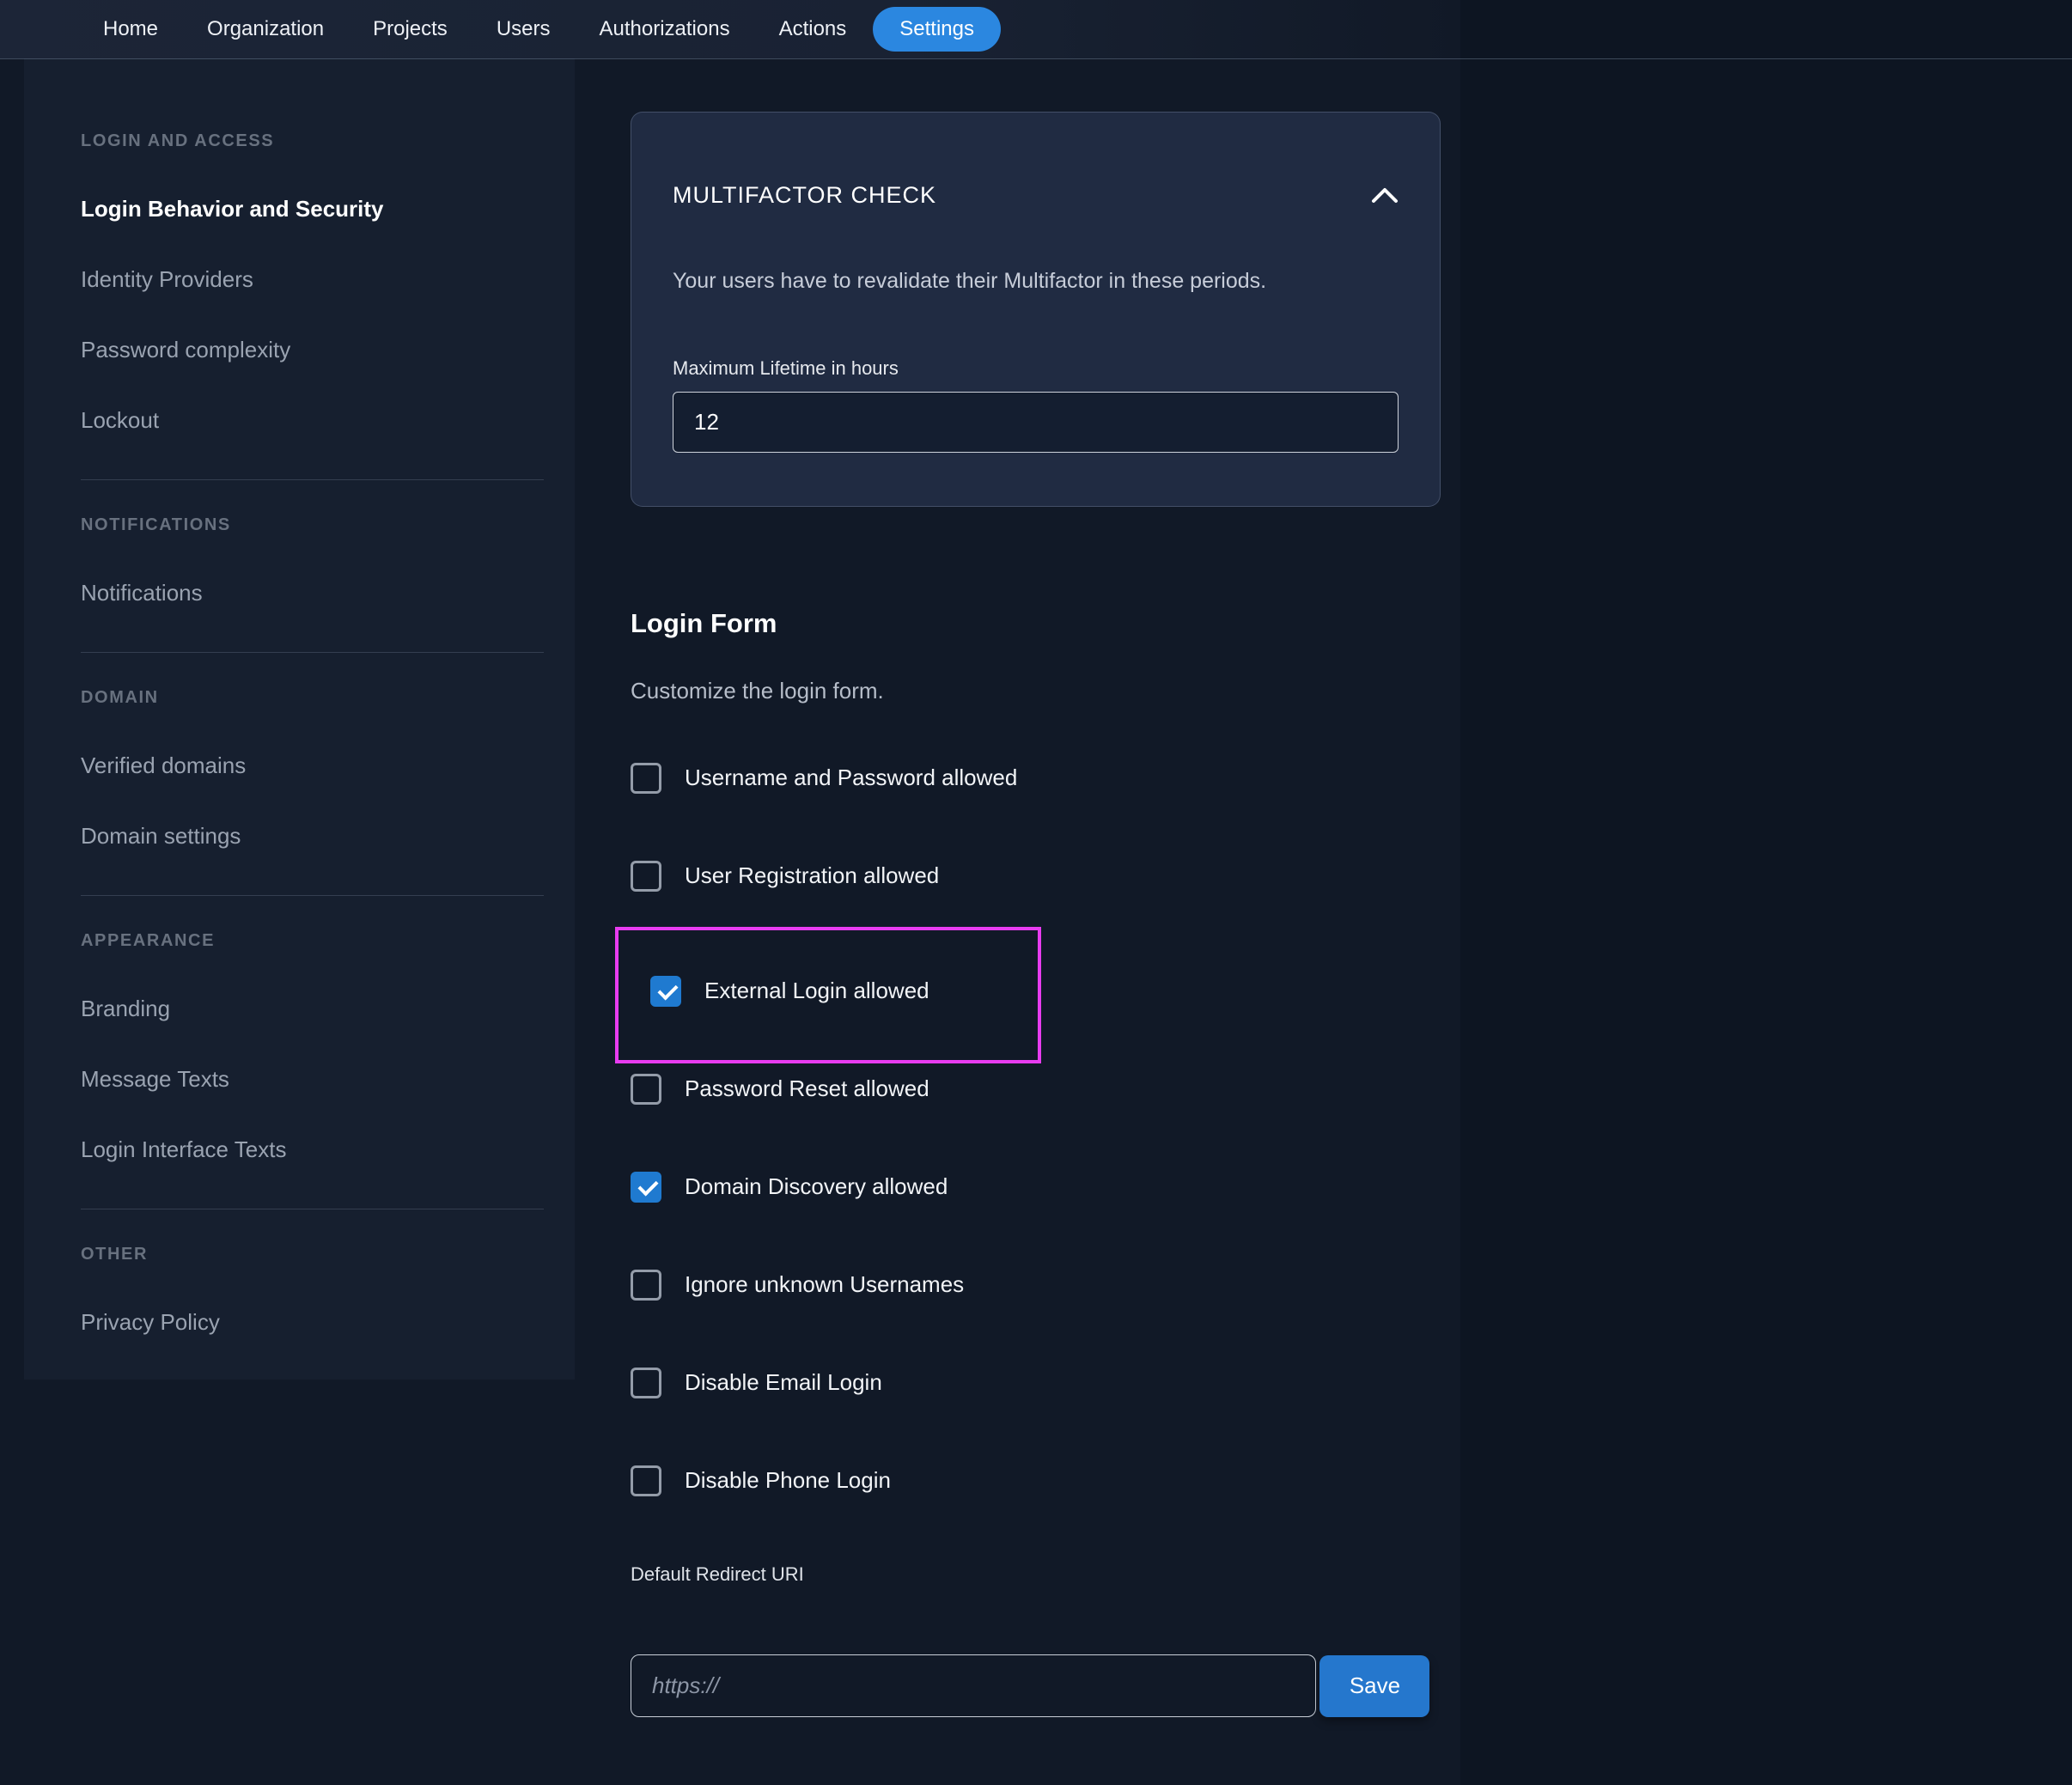 The image size is (2072, 1785). I want to click on checkbox-label: Username and Password allowed, so click(851, 778).